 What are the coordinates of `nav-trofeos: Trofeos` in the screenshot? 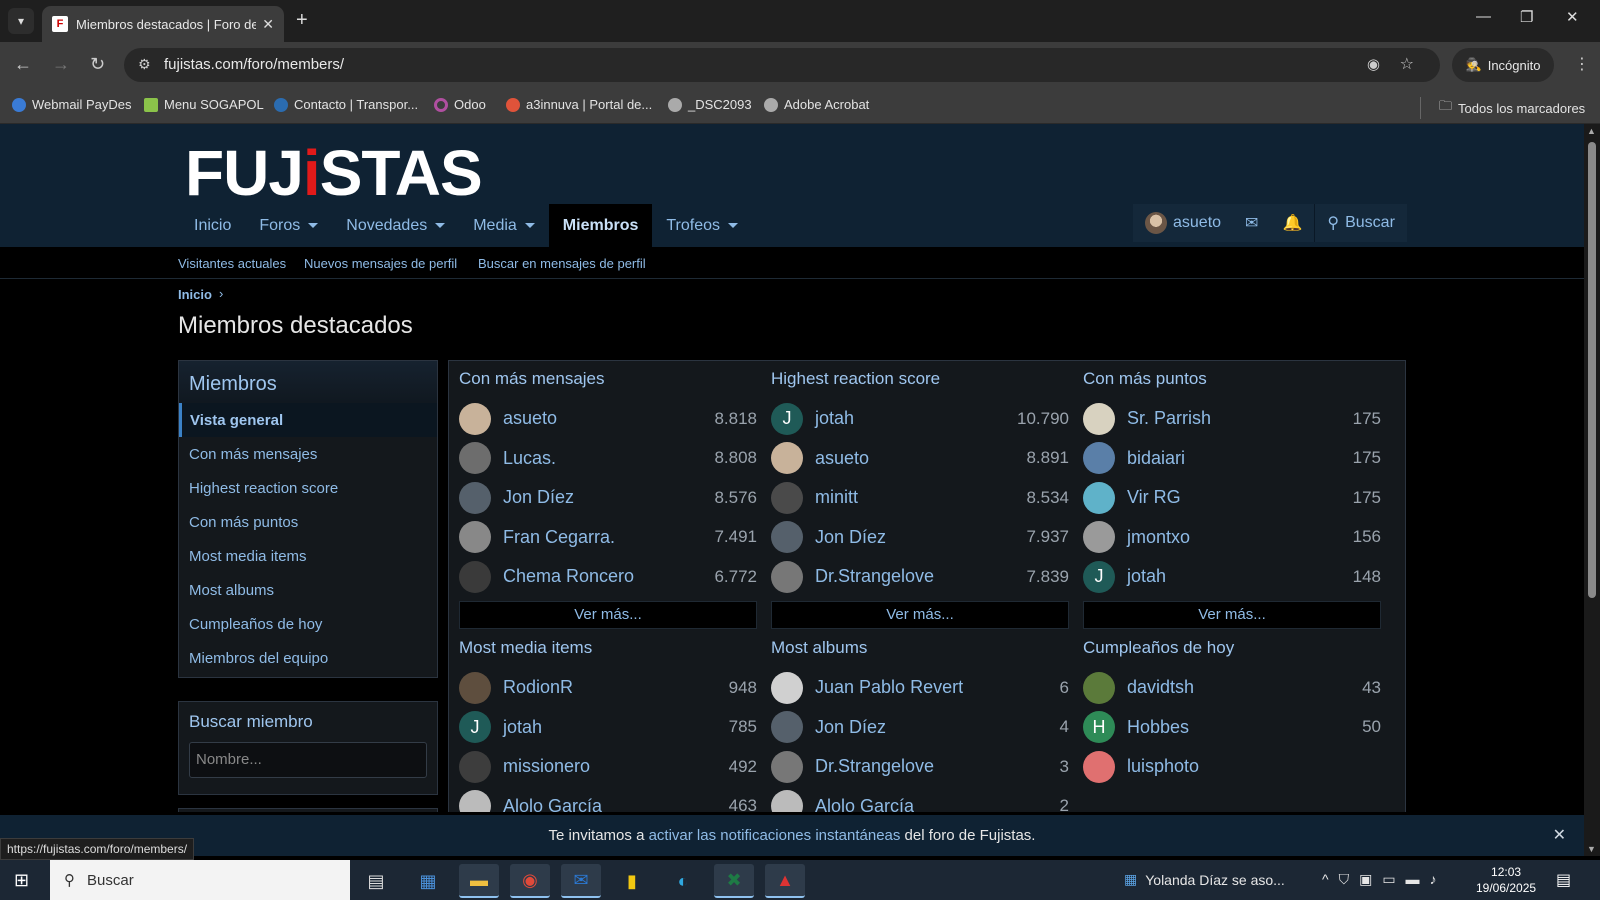 It's located at (702, 225).